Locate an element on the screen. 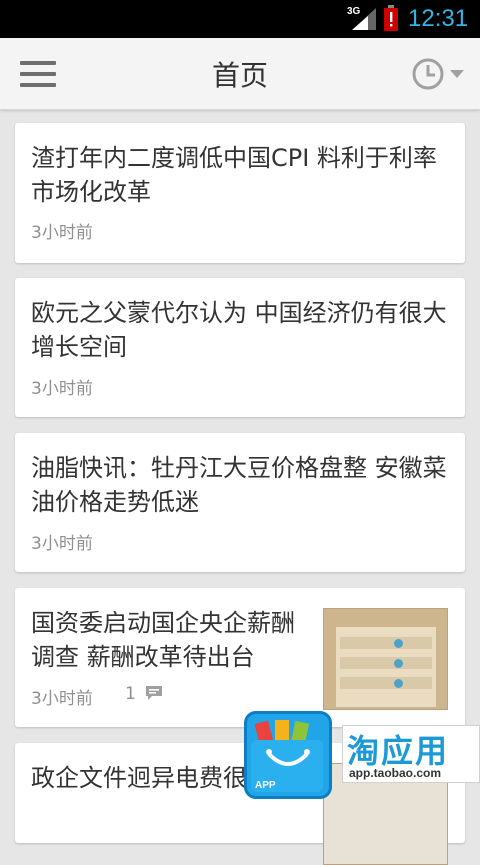  status-bar: 3G 12:31 is located at coordinates (240, 19).